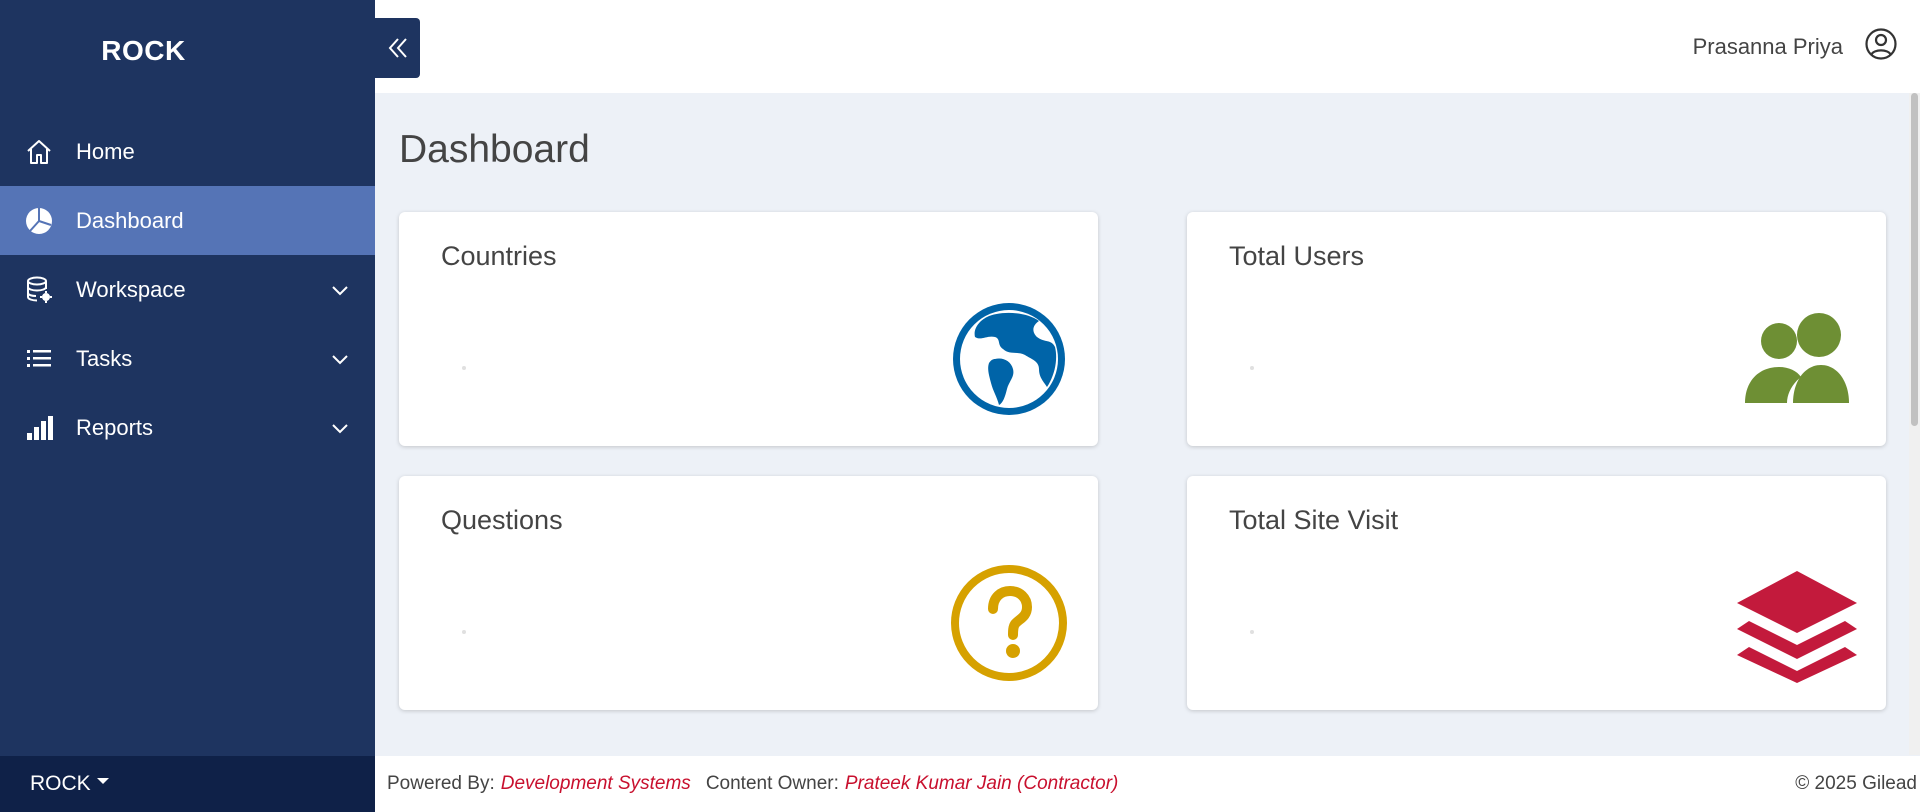 Image resolution: width=1920 pixels, height=812 pixels. What do you see at coordinates (772, 783) in the screenshot?
I see `content-owner-label: Content Owner:` at bounding box center [772, 783].